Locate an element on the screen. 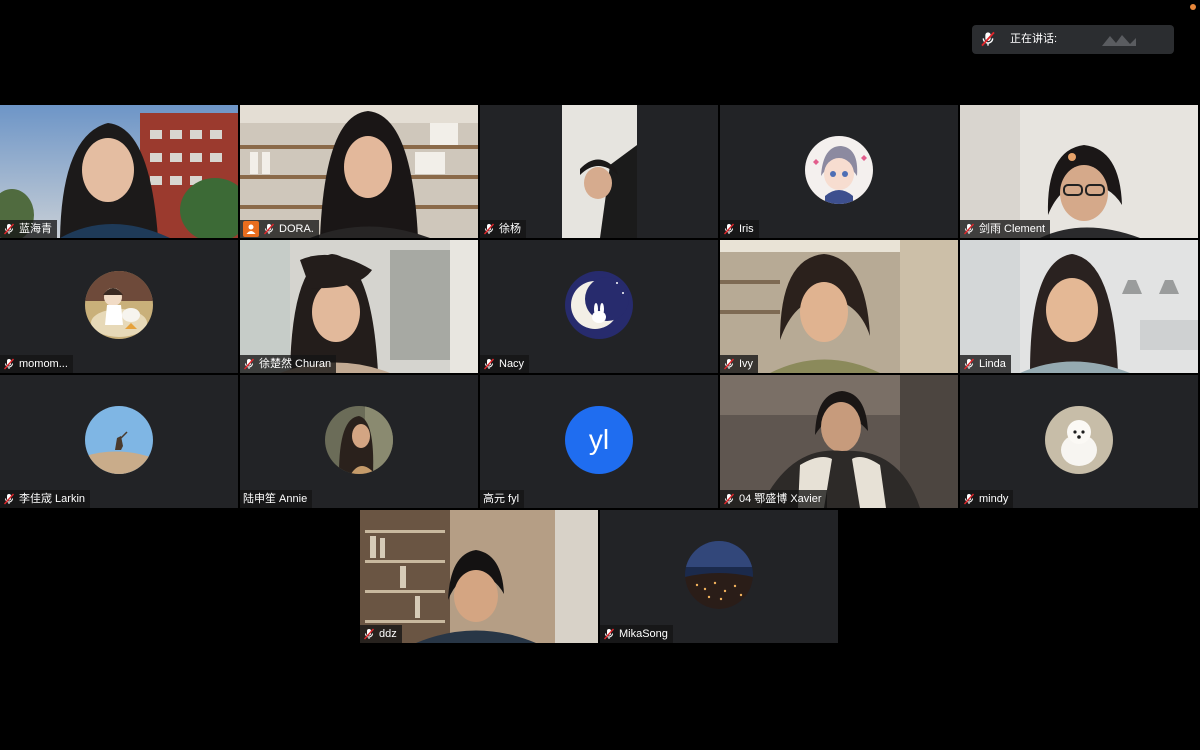  participant-tile: Linda is located at coordinates (1079, 306).